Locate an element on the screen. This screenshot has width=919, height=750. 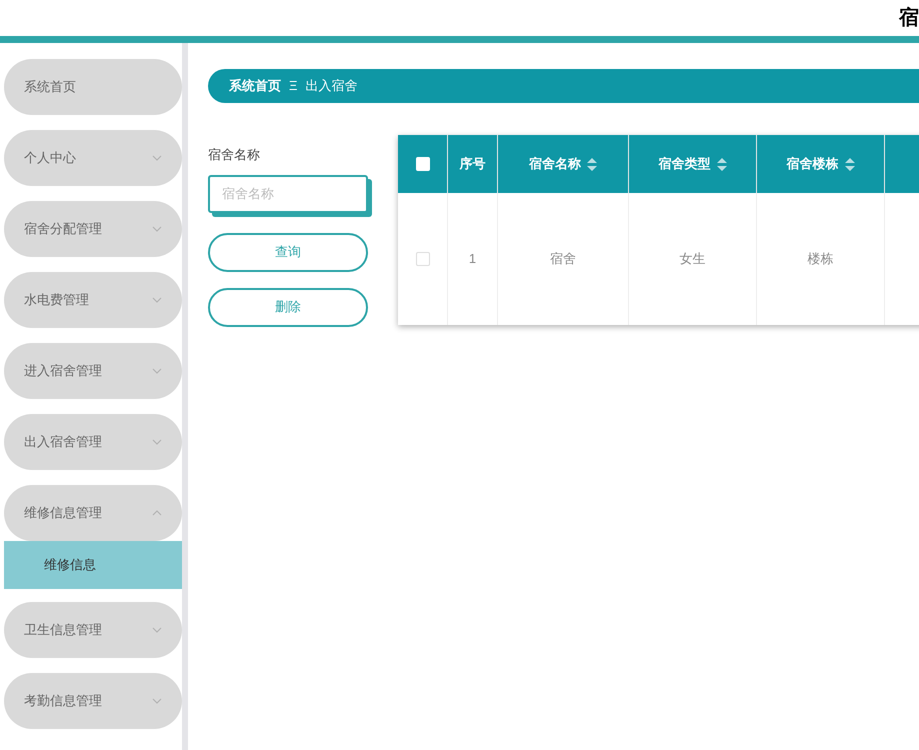
column-header: 序号 is located at coordinates (473, 164).